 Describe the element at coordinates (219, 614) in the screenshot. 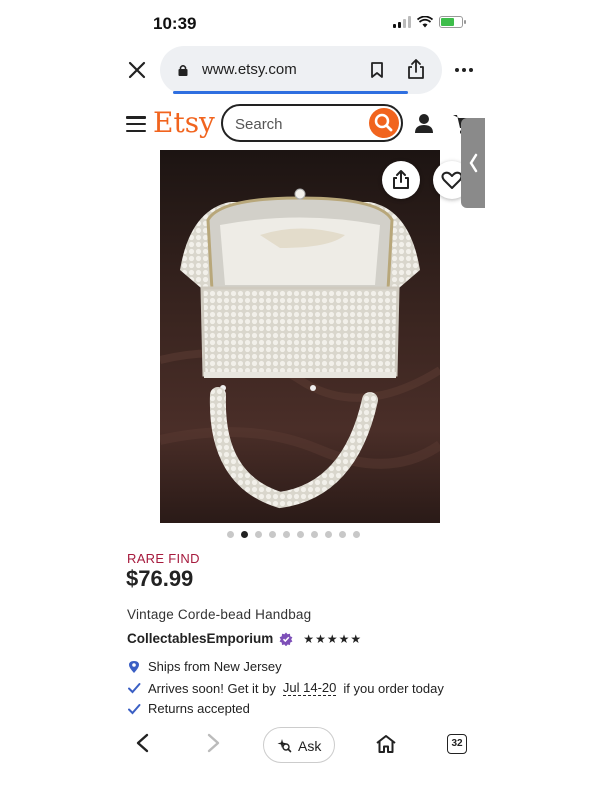

I see `listing-title: Vintage Corde-bead Handbag` at that location.